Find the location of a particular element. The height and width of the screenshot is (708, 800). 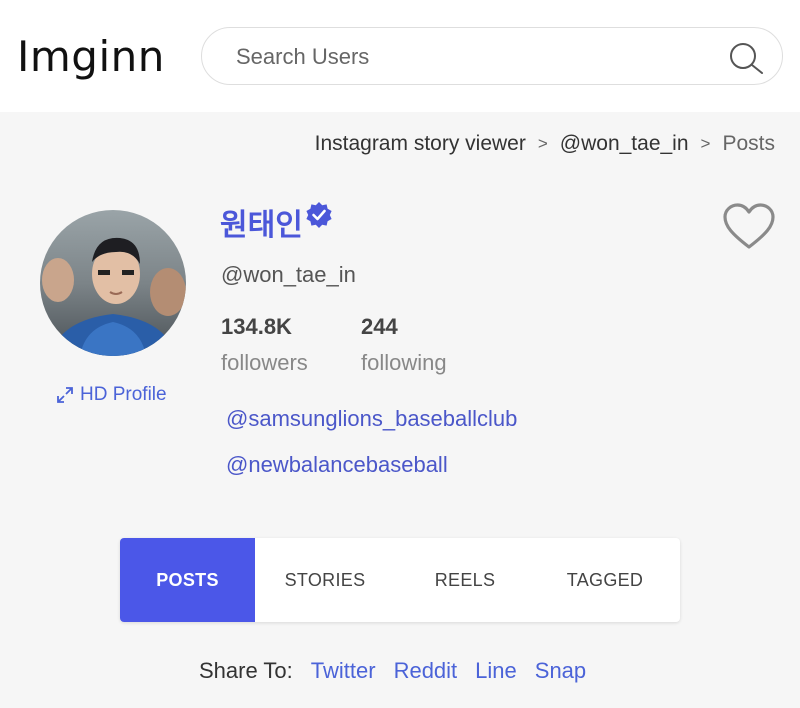

followers-count: 134.8K is located at coordinates (256, 326).